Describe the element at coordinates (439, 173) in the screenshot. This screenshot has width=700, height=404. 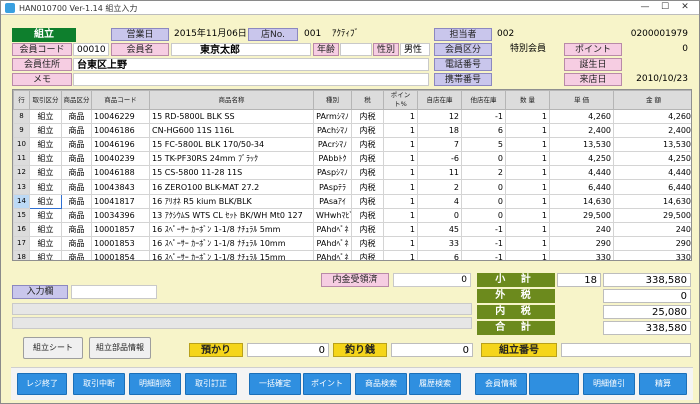
I see `table-cell: 11` at that location.